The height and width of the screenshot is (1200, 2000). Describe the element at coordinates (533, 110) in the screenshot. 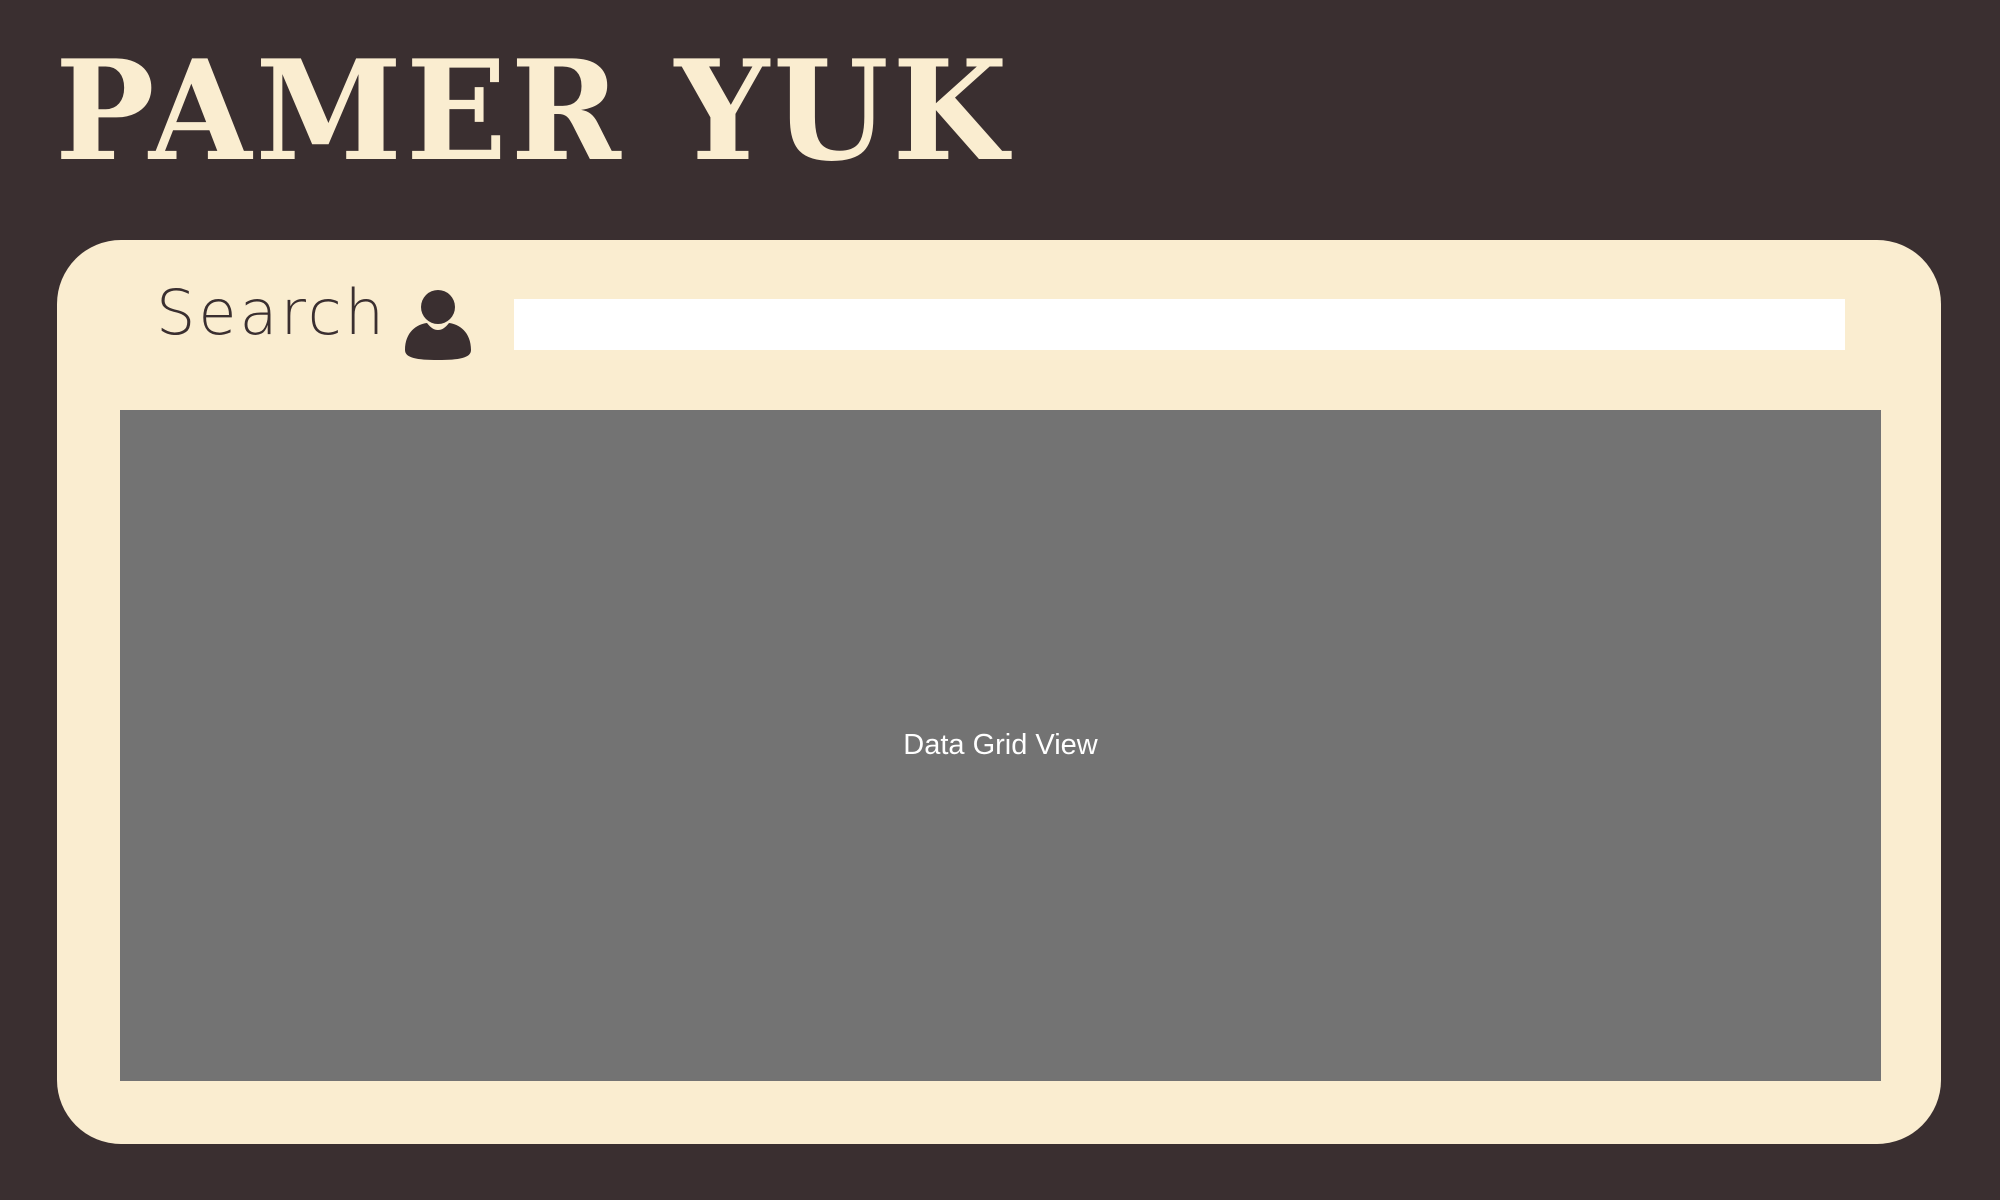

I see `app-title: PAMER YUK` at that location.